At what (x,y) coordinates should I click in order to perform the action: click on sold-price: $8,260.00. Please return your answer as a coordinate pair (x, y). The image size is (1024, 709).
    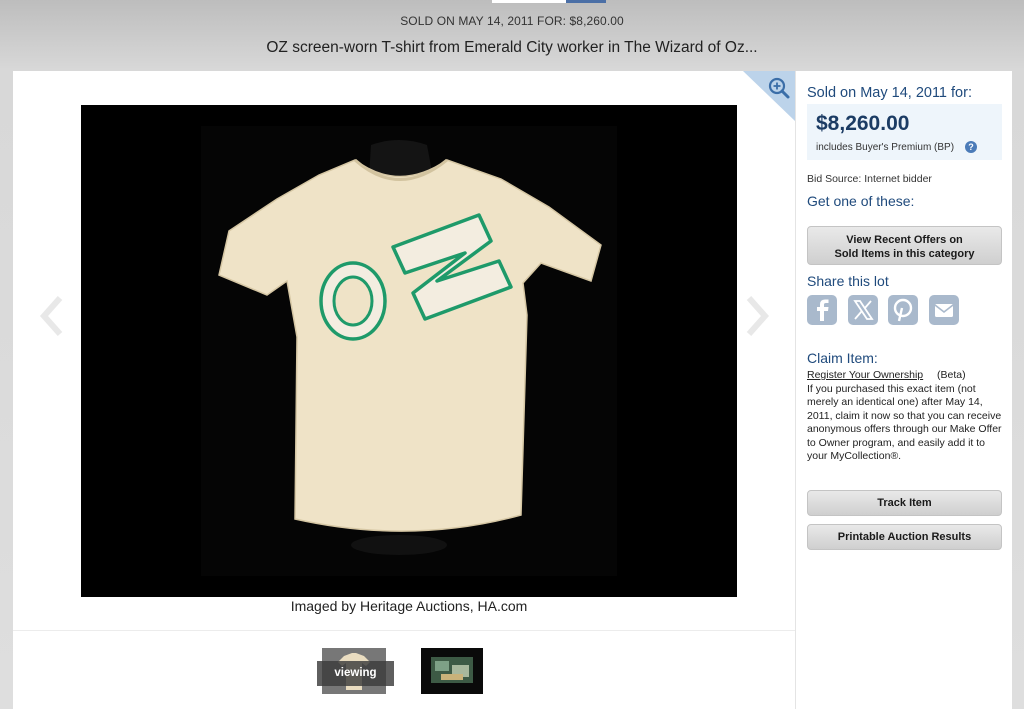
    Looking at the image, I should click on (863, 123).